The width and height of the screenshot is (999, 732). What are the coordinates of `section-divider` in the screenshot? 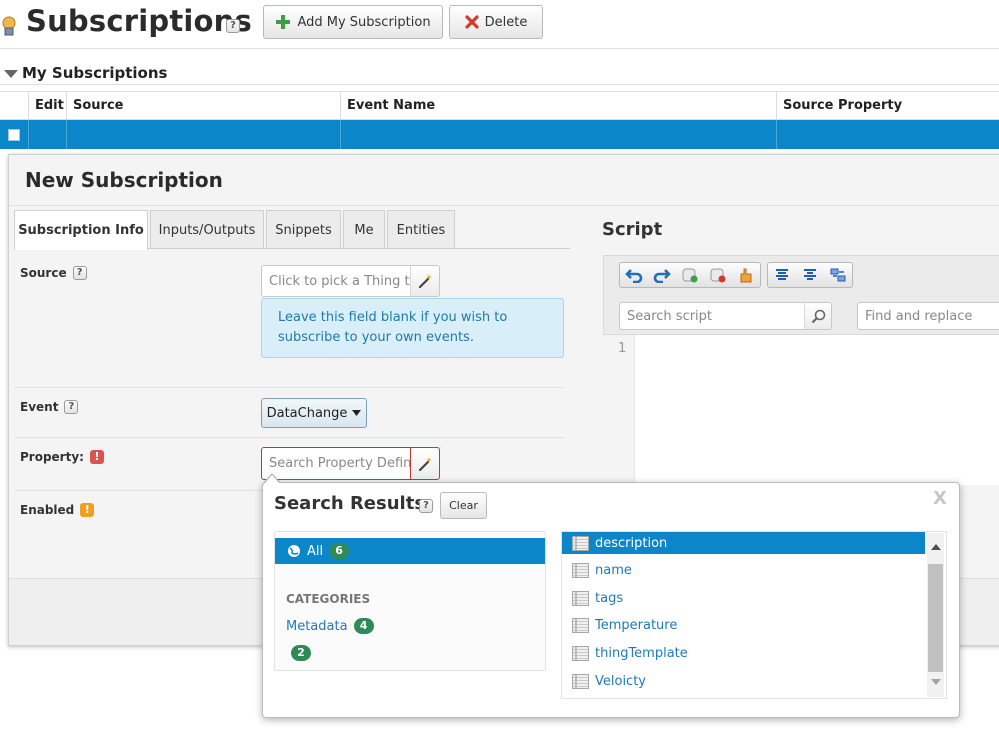 It's located at (499, 84).